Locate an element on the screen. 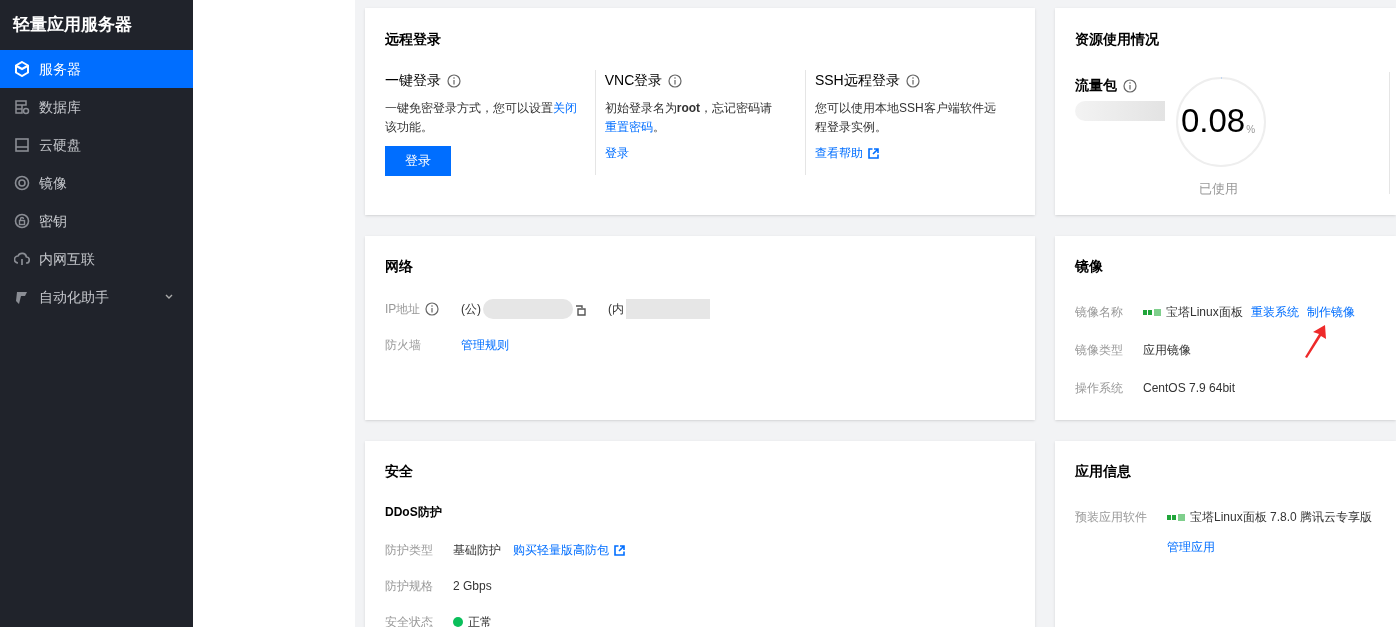  key-icon is located at coordinates (22, 221).